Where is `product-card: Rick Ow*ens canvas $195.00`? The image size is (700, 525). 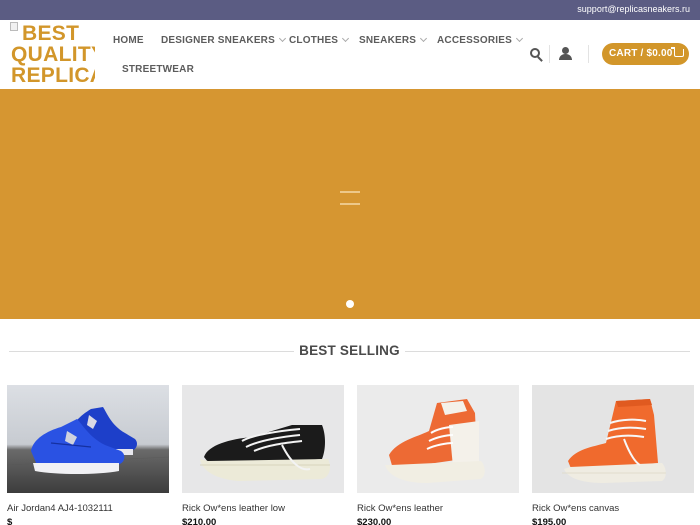
product-card: Rick Ow*ens canvas $195.00 is located at coordinates (613, 455).